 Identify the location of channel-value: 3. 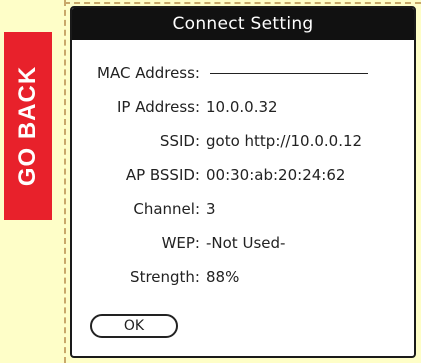
(211, 209).